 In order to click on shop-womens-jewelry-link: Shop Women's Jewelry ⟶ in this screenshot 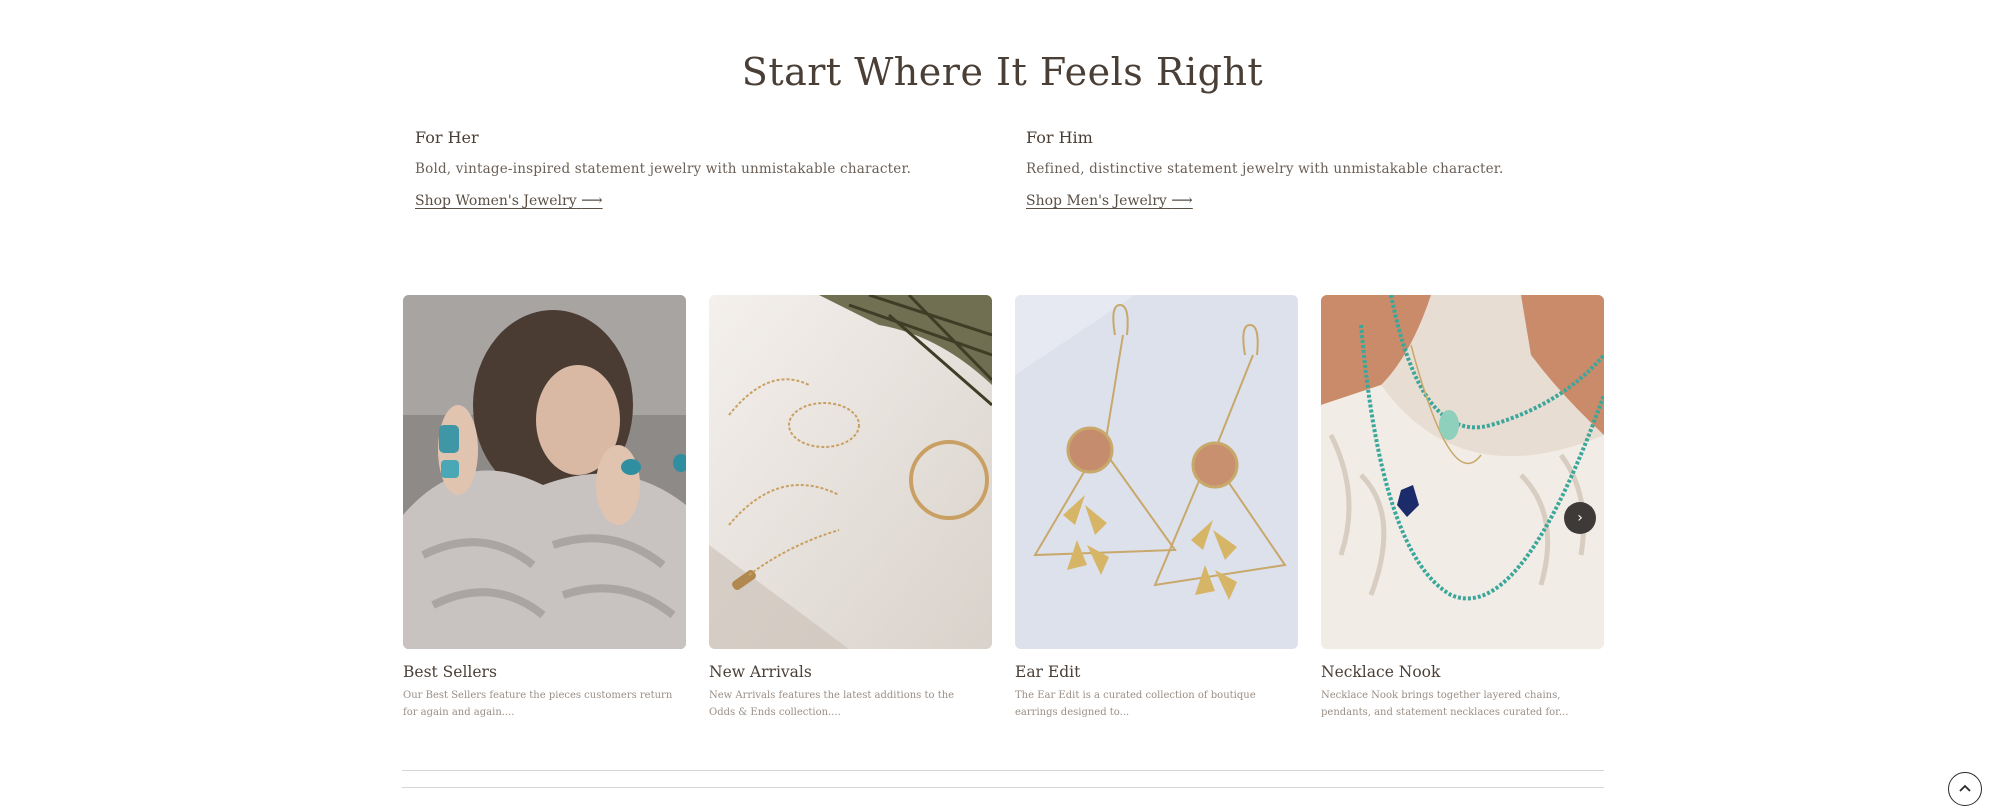, I will do `click(509, 200)`.